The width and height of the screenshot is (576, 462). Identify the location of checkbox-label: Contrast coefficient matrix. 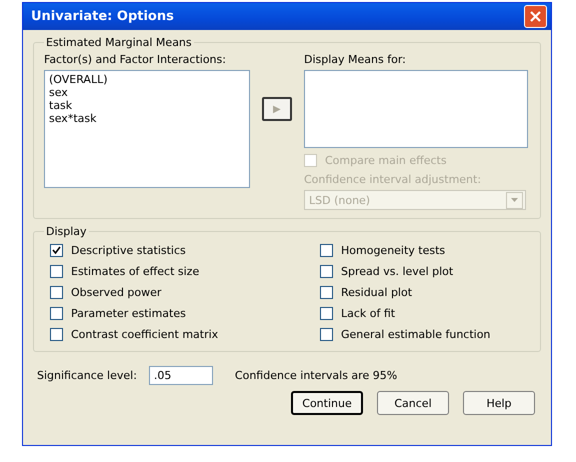
(144, 334).